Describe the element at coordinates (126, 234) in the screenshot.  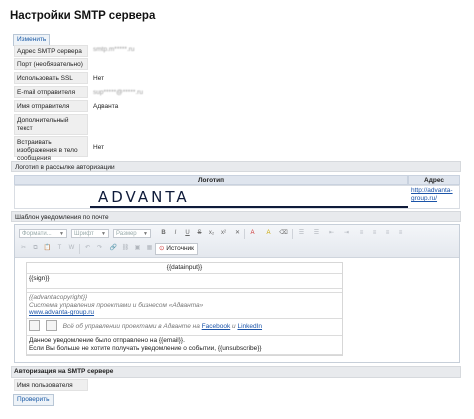
I see `size-select-label: Размер` at that location.